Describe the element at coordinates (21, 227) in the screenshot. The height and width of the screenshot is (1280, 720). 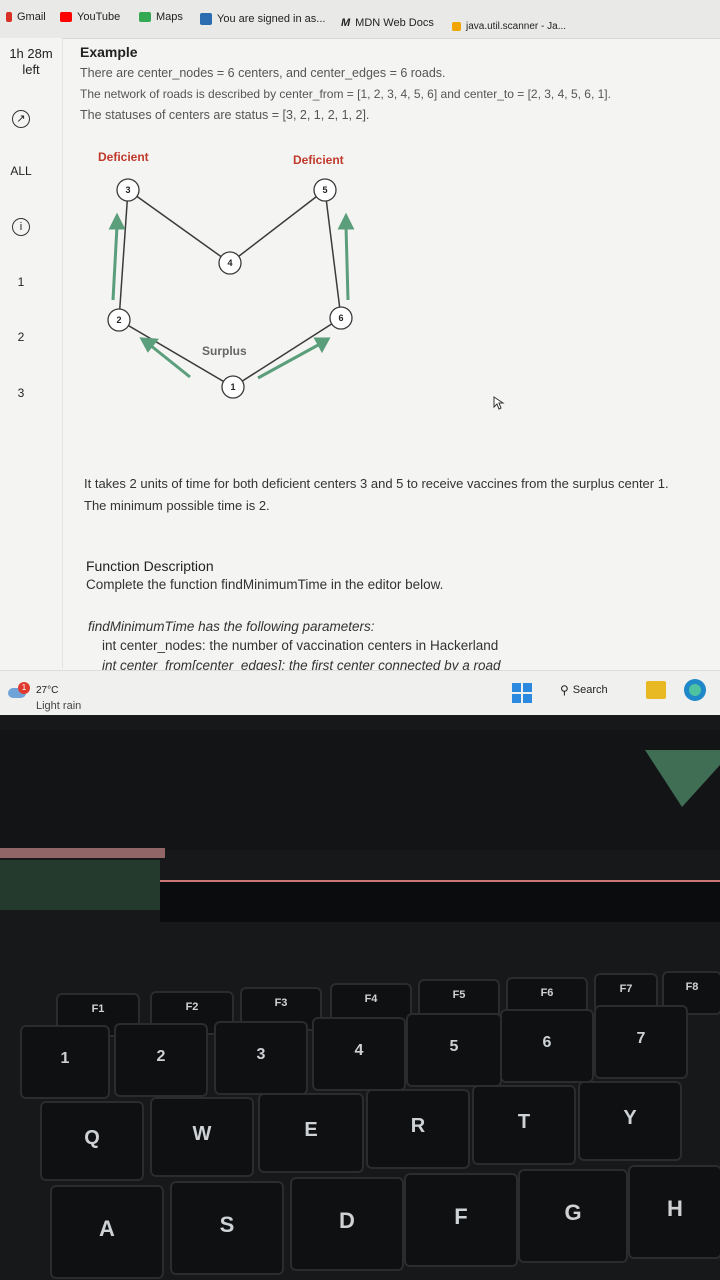
I see `info-icon: i` at that location.